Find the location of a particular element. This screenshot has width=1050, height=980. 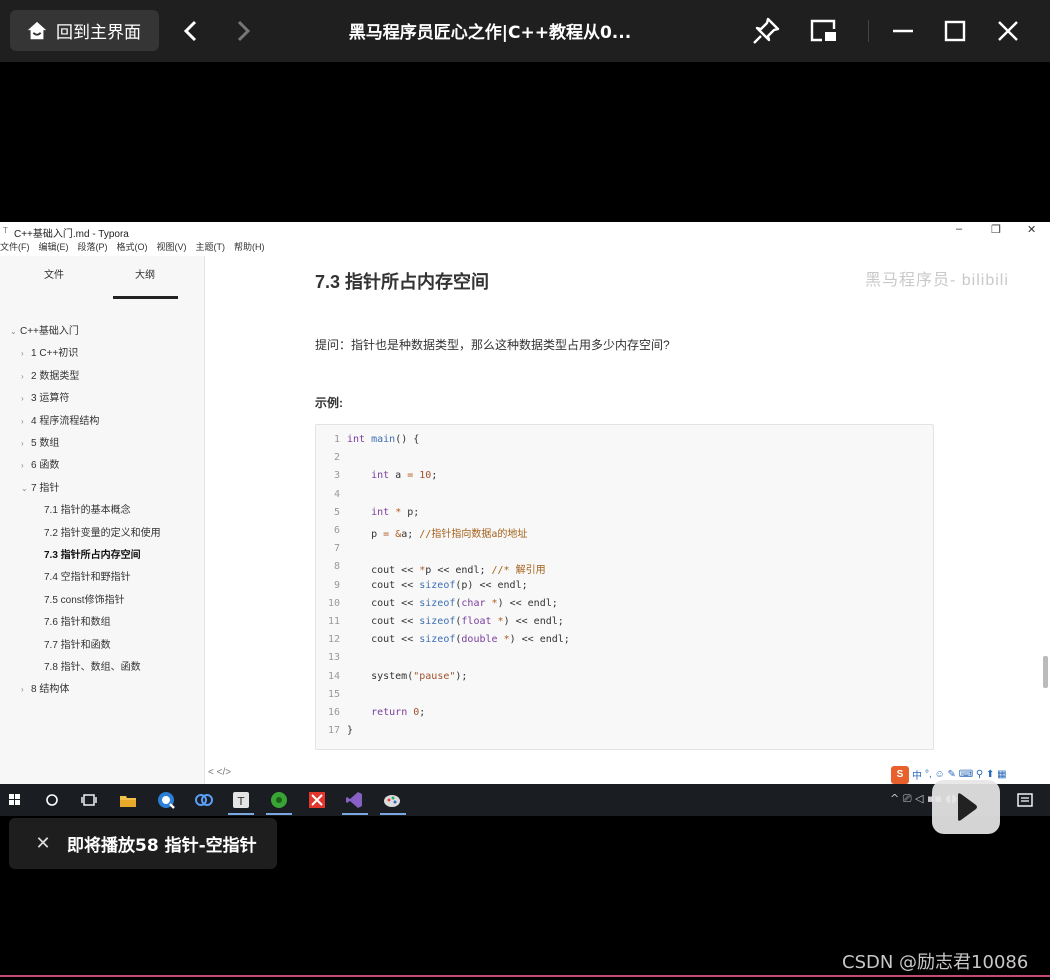

code-line: 17} is located at coordinates (334, 734).